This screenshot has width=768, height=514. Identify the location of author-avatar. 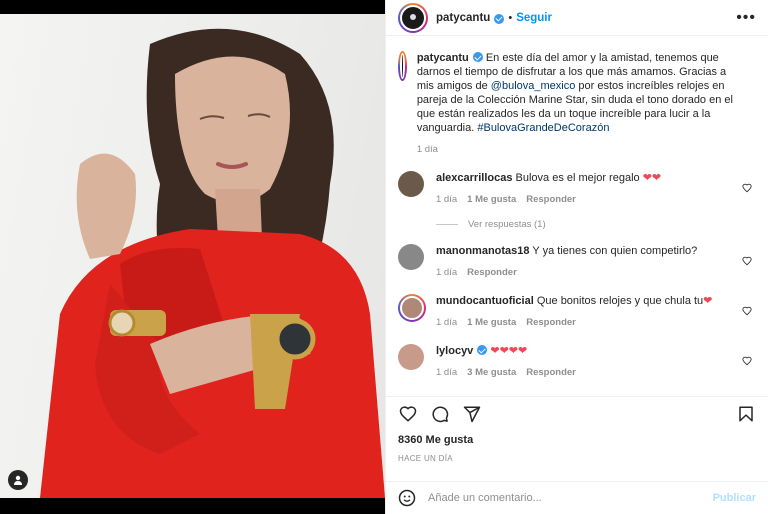
(413, 17).